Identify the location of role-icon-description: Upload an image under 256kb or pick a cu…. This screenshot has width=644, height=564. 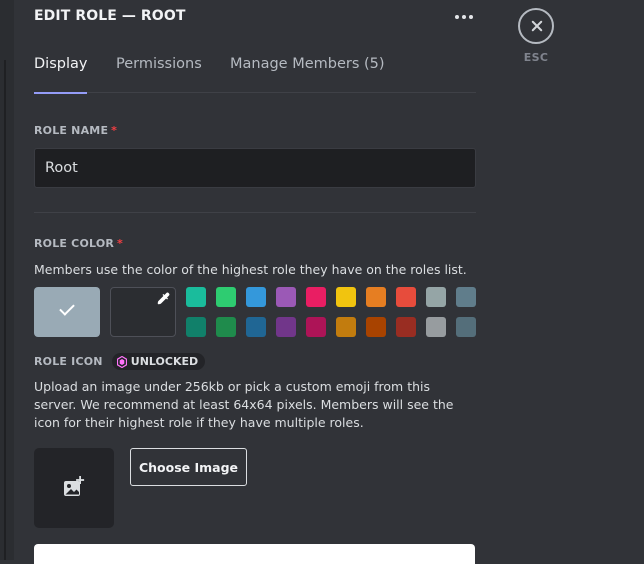
(244, 404).